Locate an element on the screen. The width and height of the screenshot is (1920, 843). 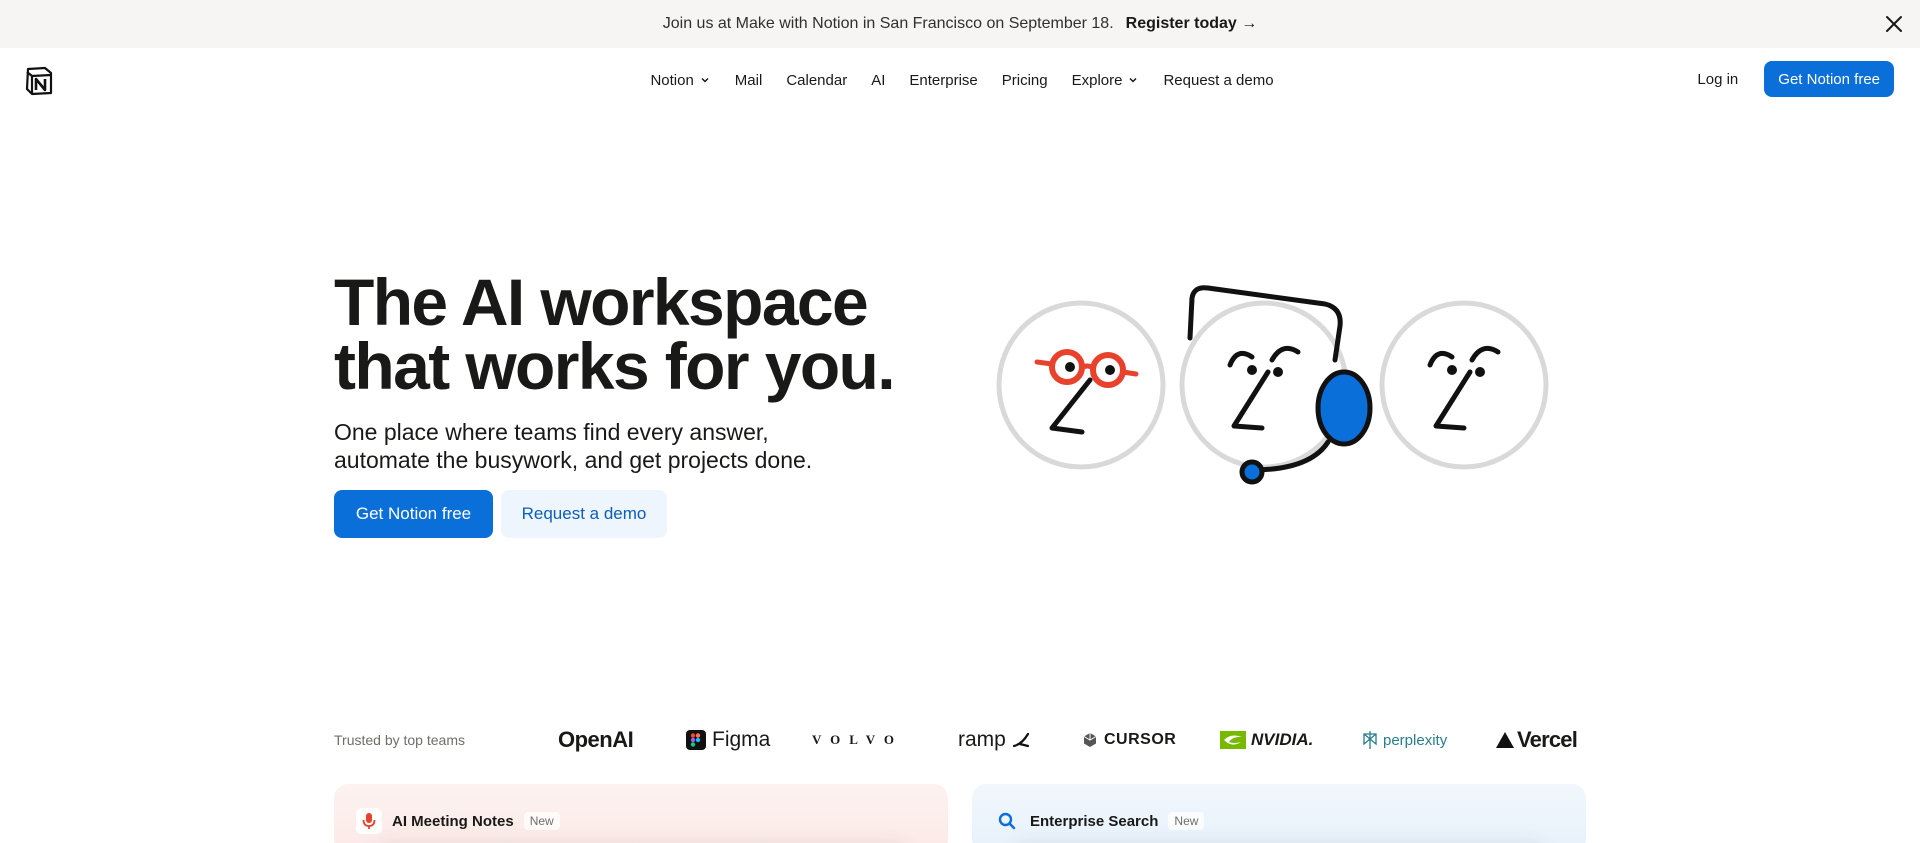
nav-item-label: Pricing is located at coordinates (1024, 80).